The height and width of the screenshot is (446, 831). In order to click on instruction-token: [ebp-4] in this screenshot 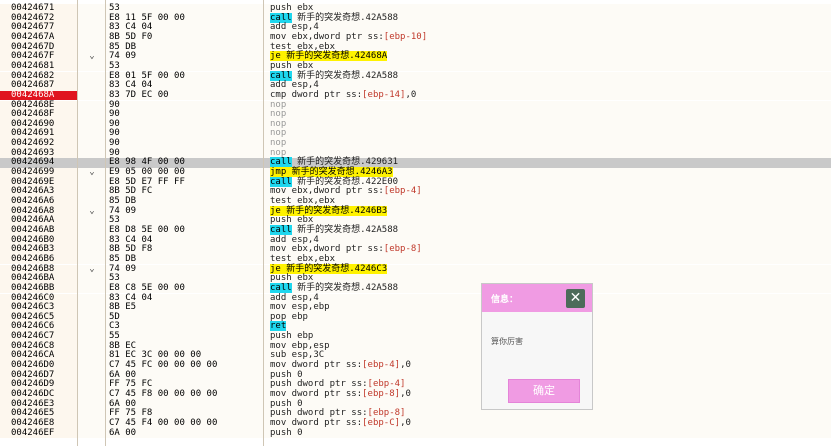, I will do `click(386, 384)`.